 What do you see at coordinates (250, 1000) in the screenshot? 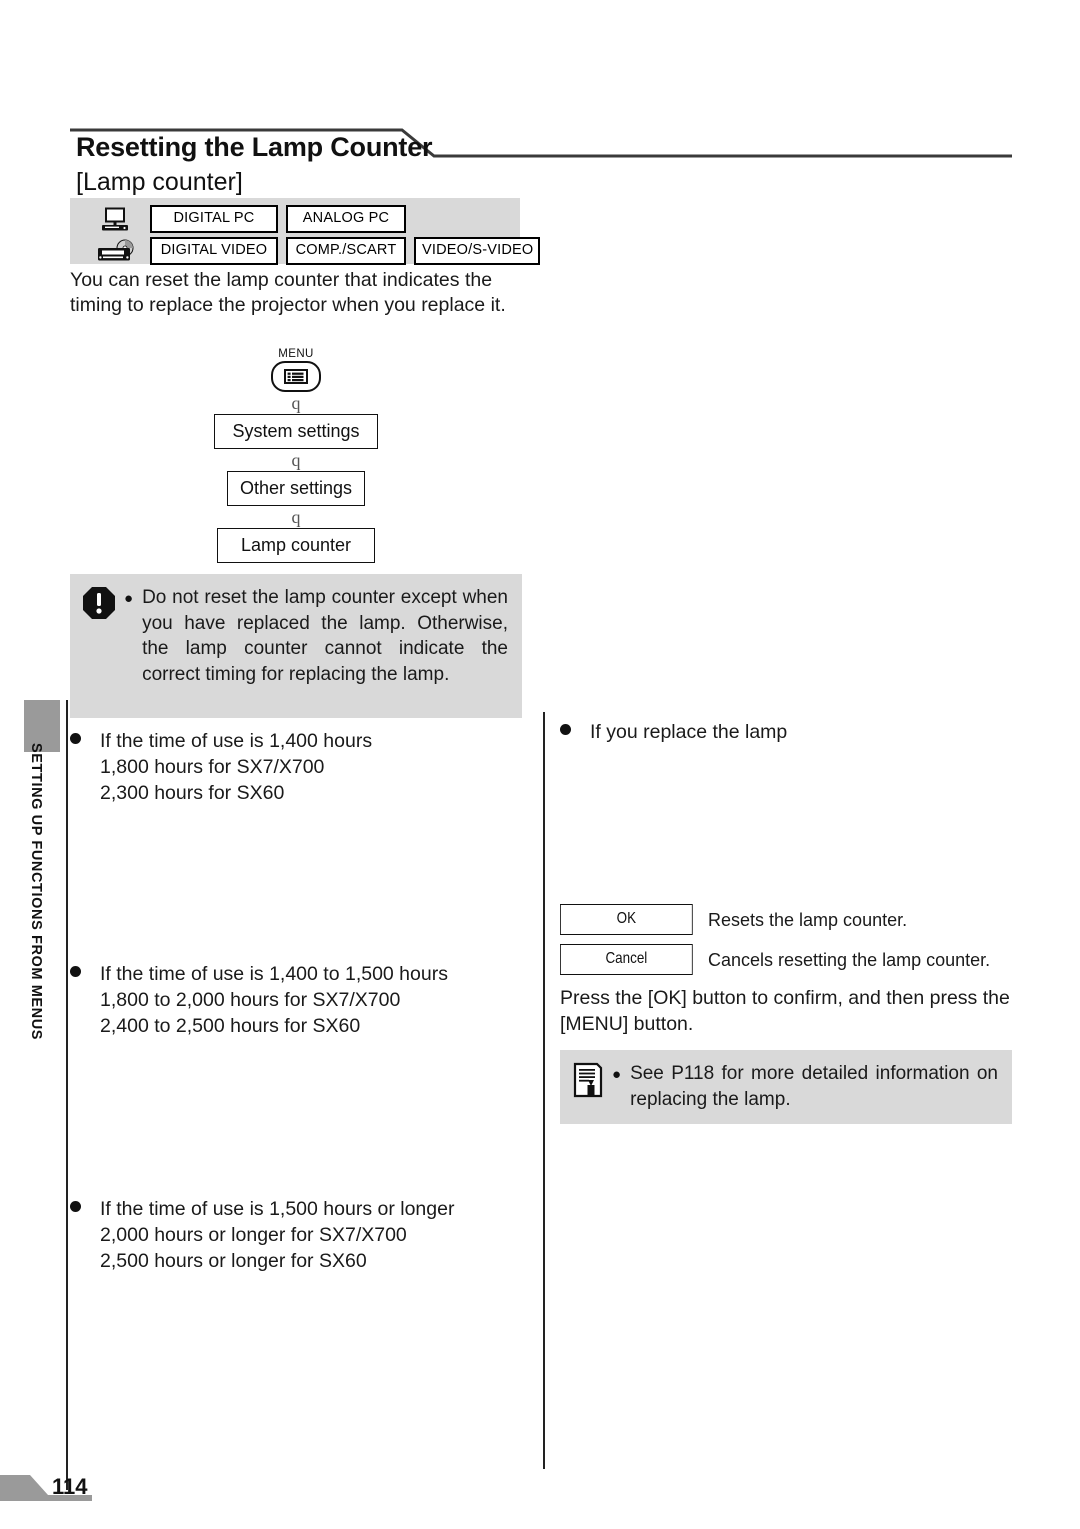
I see `case-2-line-1: 1,800 to 2,000 hours for SX7/X700` at bounding box center [250, 1000].